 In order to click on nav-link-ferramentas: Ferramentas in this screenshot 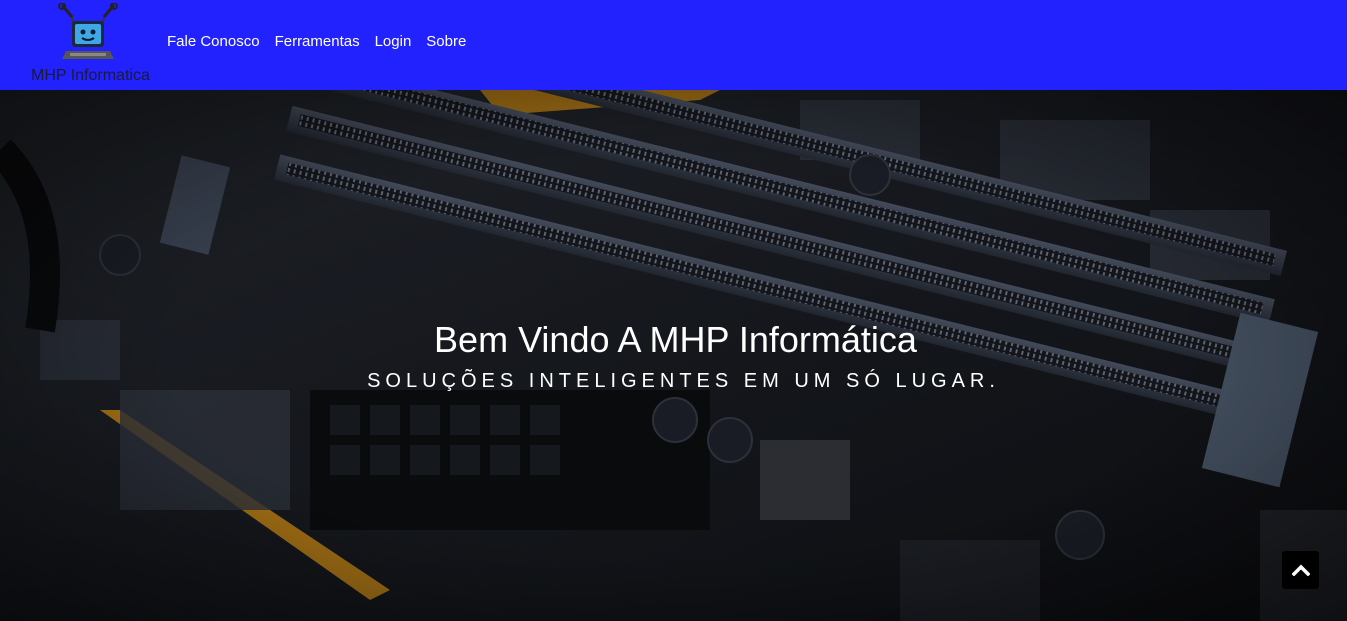, I will do `click(317, 41)`.